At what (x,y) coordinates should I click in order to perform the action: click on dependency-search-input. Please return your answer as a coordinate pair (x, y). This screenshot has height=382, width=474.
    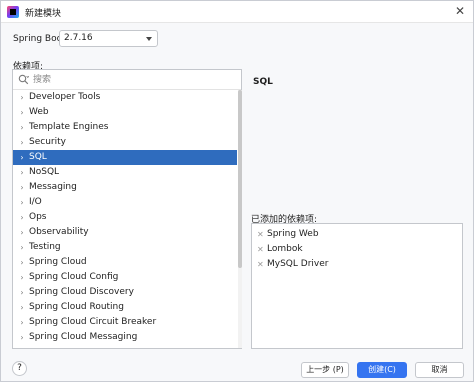
    Looking at the image, I should click on (133, 80).